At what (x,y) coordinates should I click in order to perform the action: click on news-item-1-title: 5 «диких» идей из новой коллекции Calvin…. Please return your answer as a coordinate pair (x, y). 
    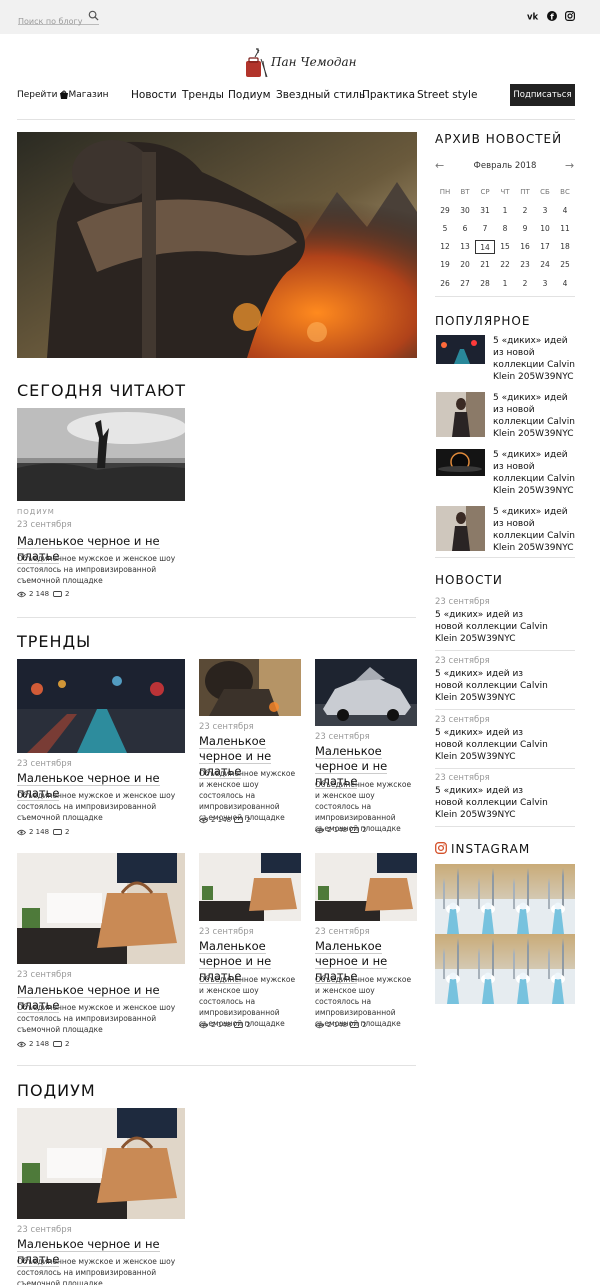
    Looking at the image, I should click on (492, 627).